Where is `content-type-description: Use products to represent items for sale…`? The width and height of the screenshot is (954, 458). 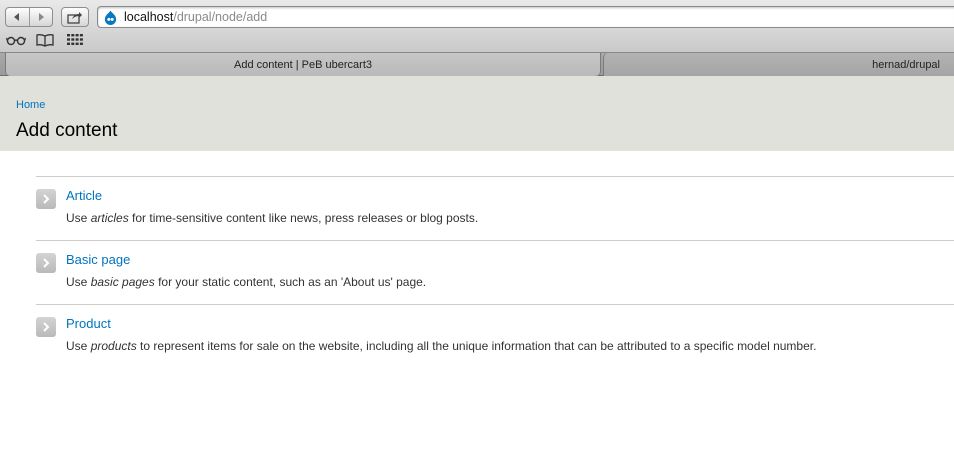 content-type-description: Use products to represent items for sale… is located at coordinates (441, 346).